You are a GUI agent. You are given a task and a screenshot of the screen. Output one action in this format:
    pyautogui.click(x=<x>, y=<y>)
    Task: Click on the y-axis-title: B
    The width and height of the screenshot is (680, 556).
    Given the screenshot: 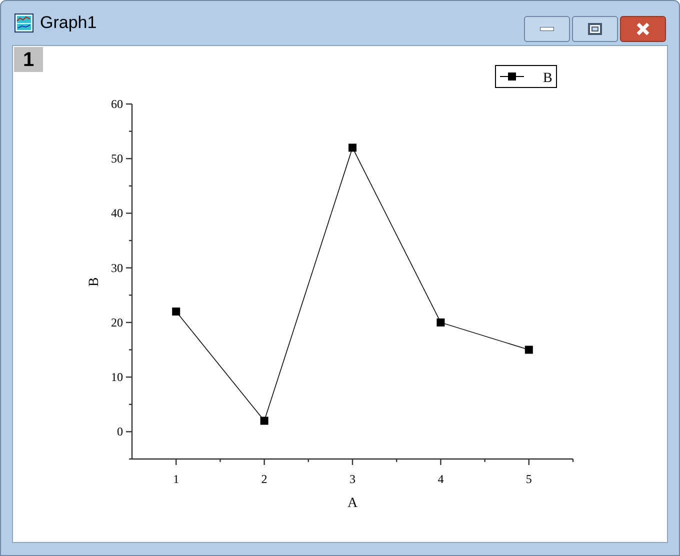 What is the action you would take?
    pyautogui.click(x=94, y=282)
    